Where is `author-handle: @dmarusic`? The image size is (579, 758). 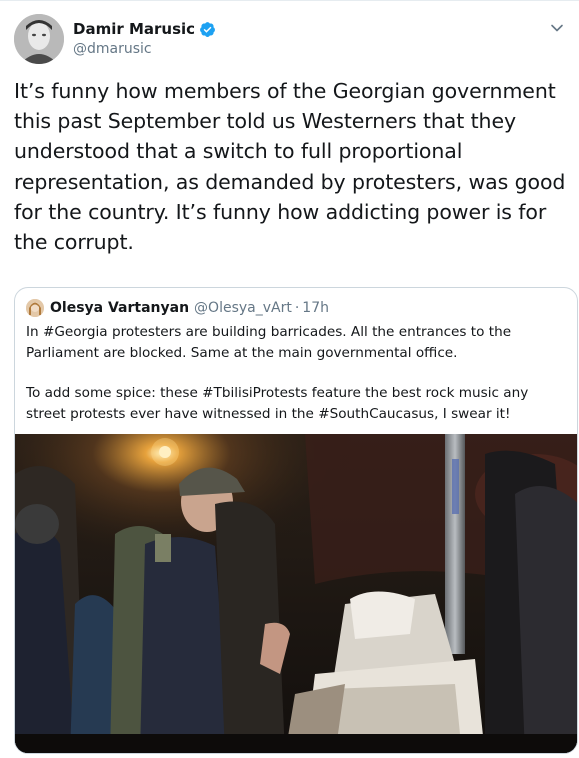
author-handle: @dmarusic is located at coordinates (112, 49).